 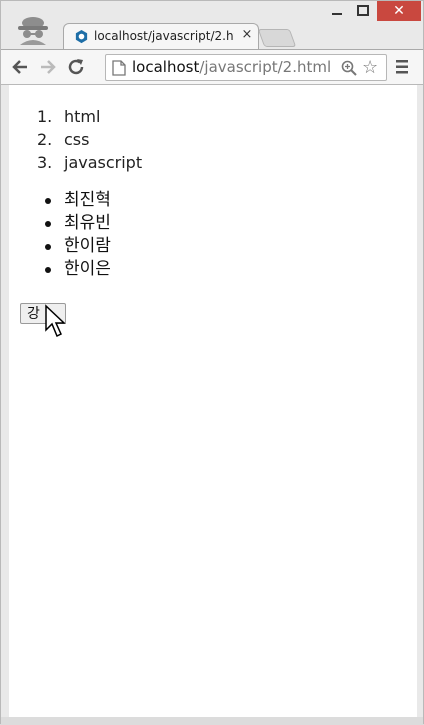 I want to click on tab-close-icon: ×, so click(x=247, y=35).